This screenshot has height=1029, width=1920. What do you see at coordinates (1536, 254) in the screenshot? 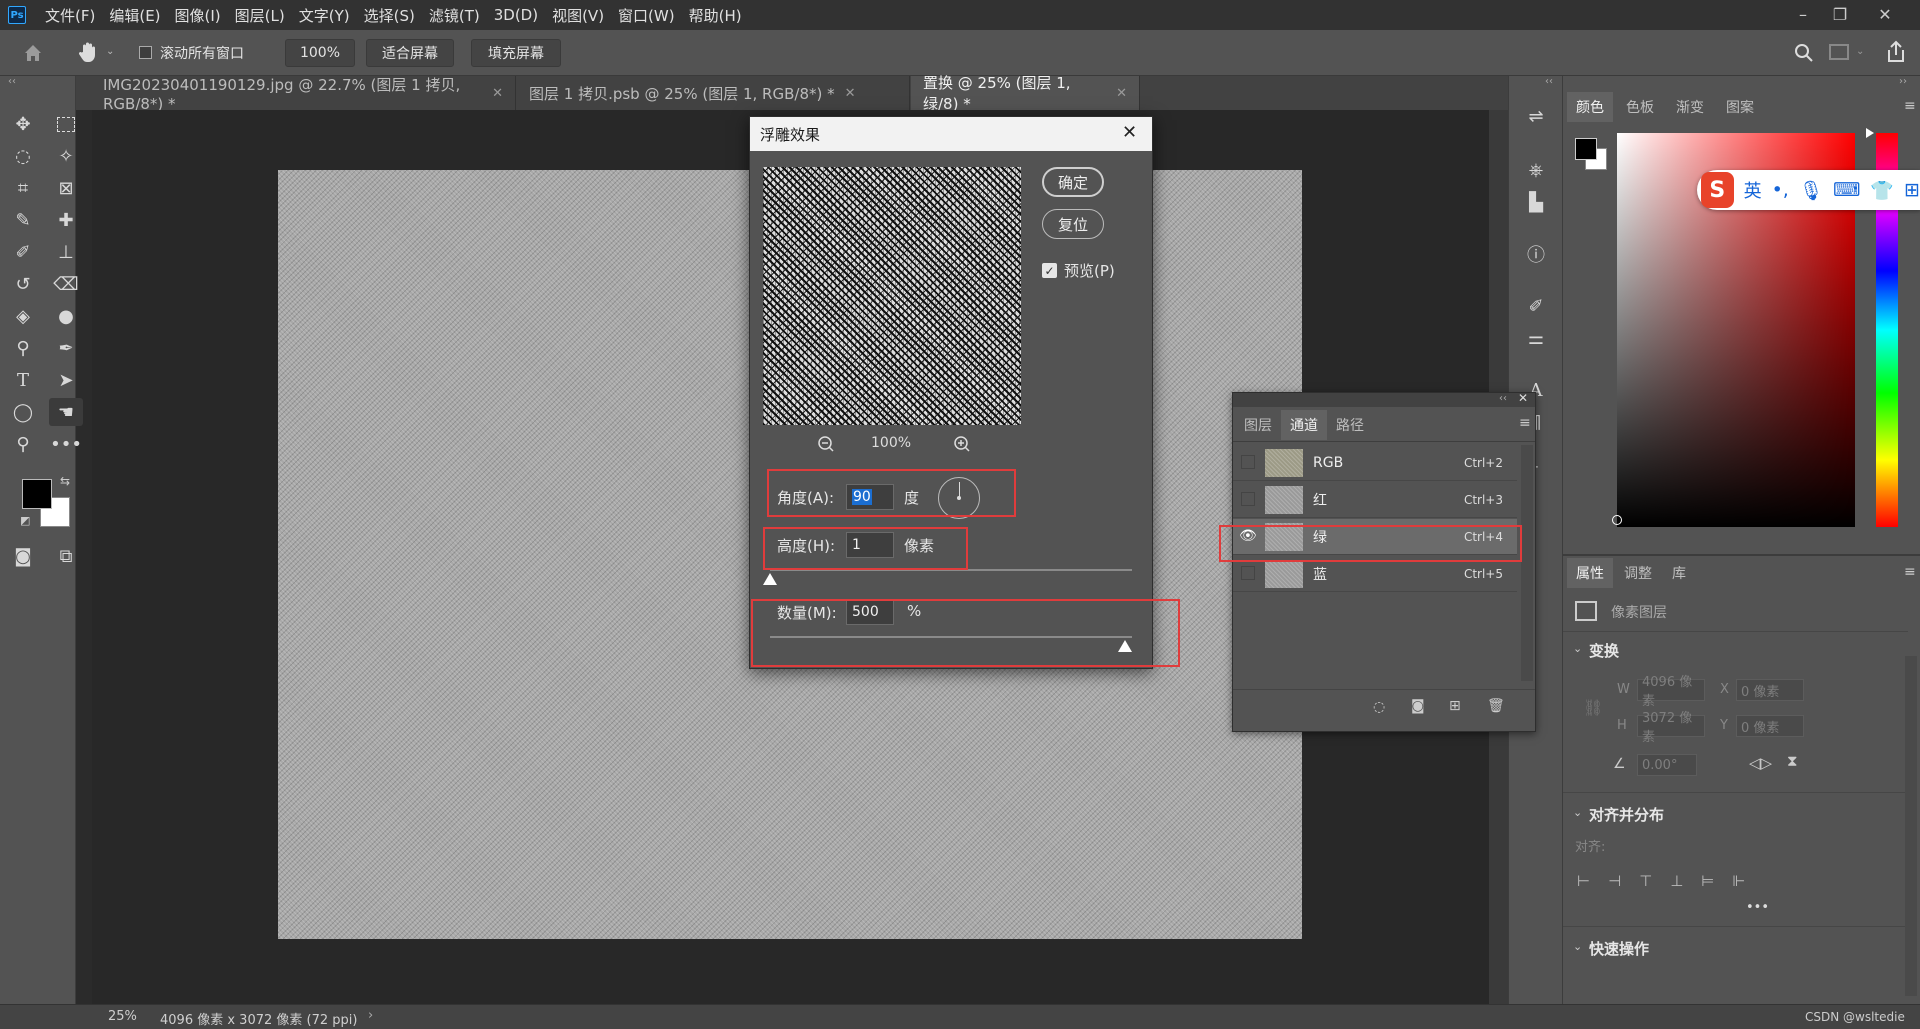
I see `info-panel-icon: ⓘ` at bounding box center [1536, 254].